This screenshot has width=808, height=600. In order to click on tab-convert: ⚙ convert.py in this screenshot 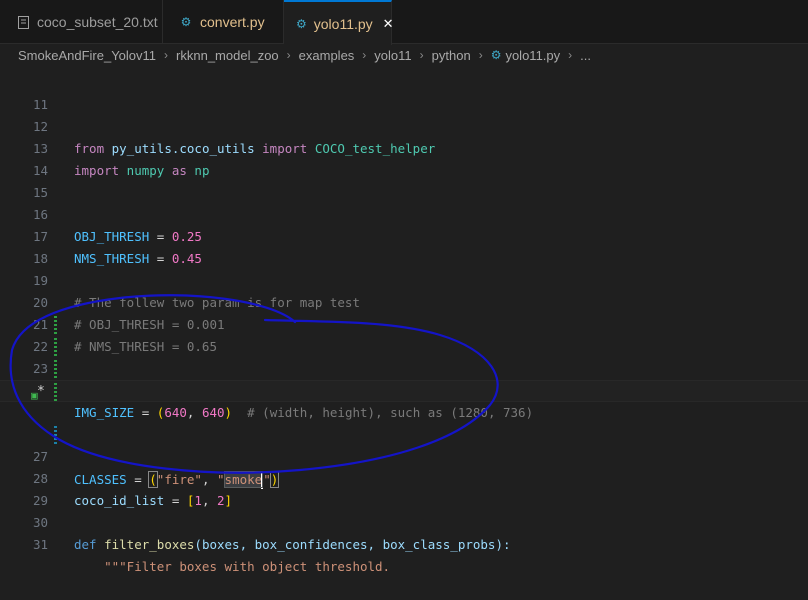, I will do `click(223, 22)`.